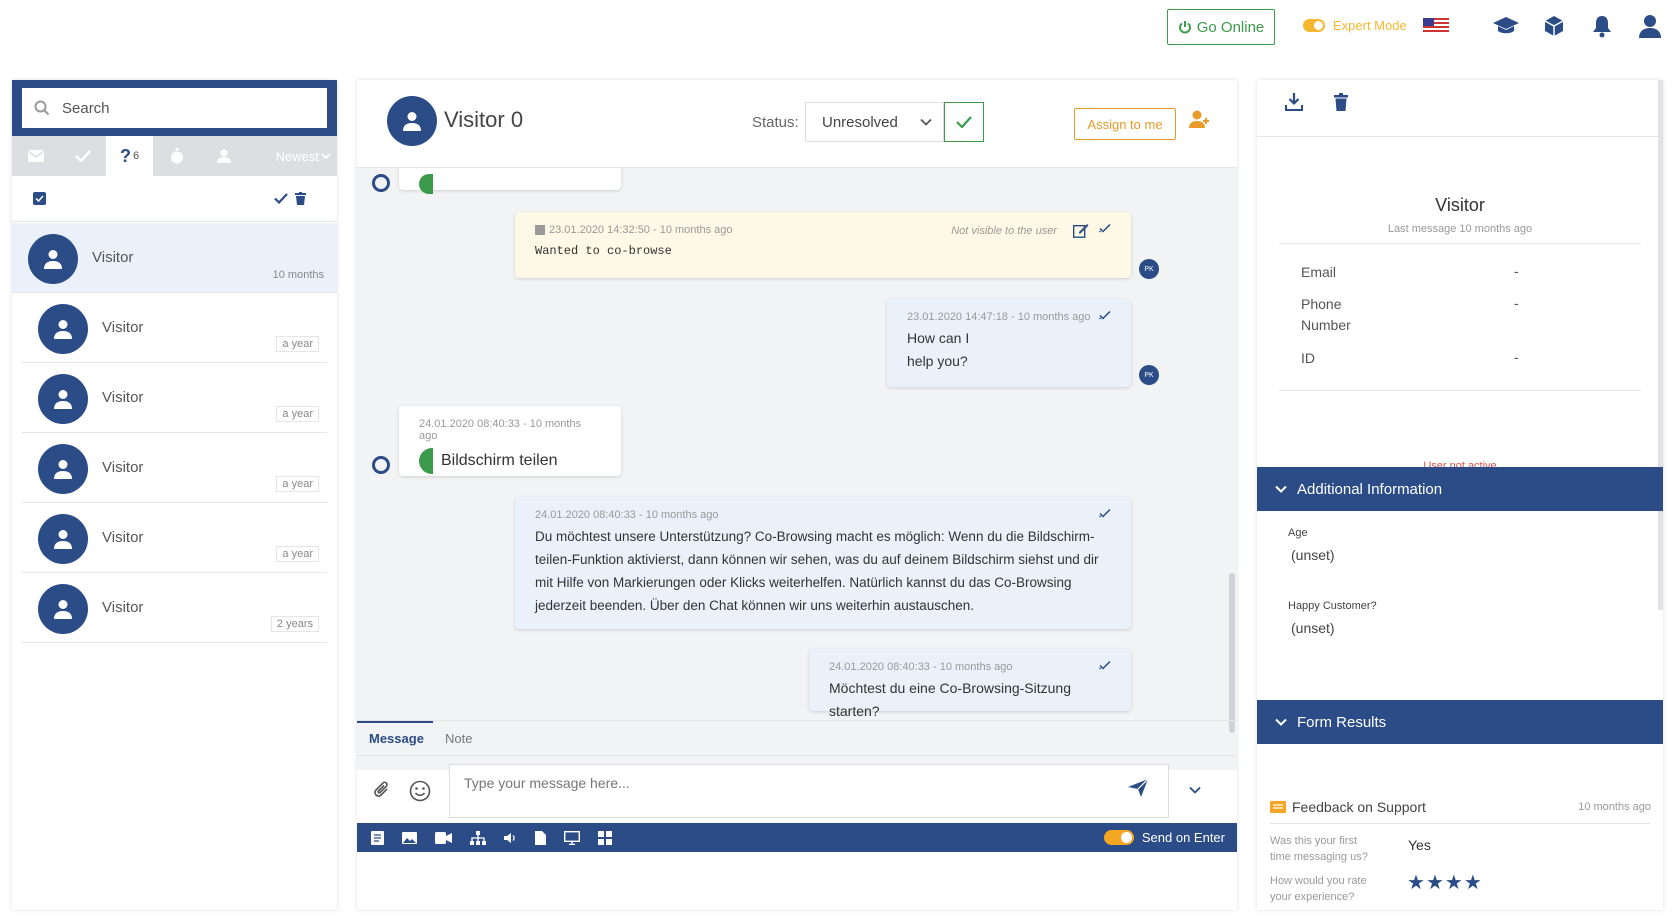  I want to click on expert-mode-toggle: Expert Mode, so click(1355, 25).